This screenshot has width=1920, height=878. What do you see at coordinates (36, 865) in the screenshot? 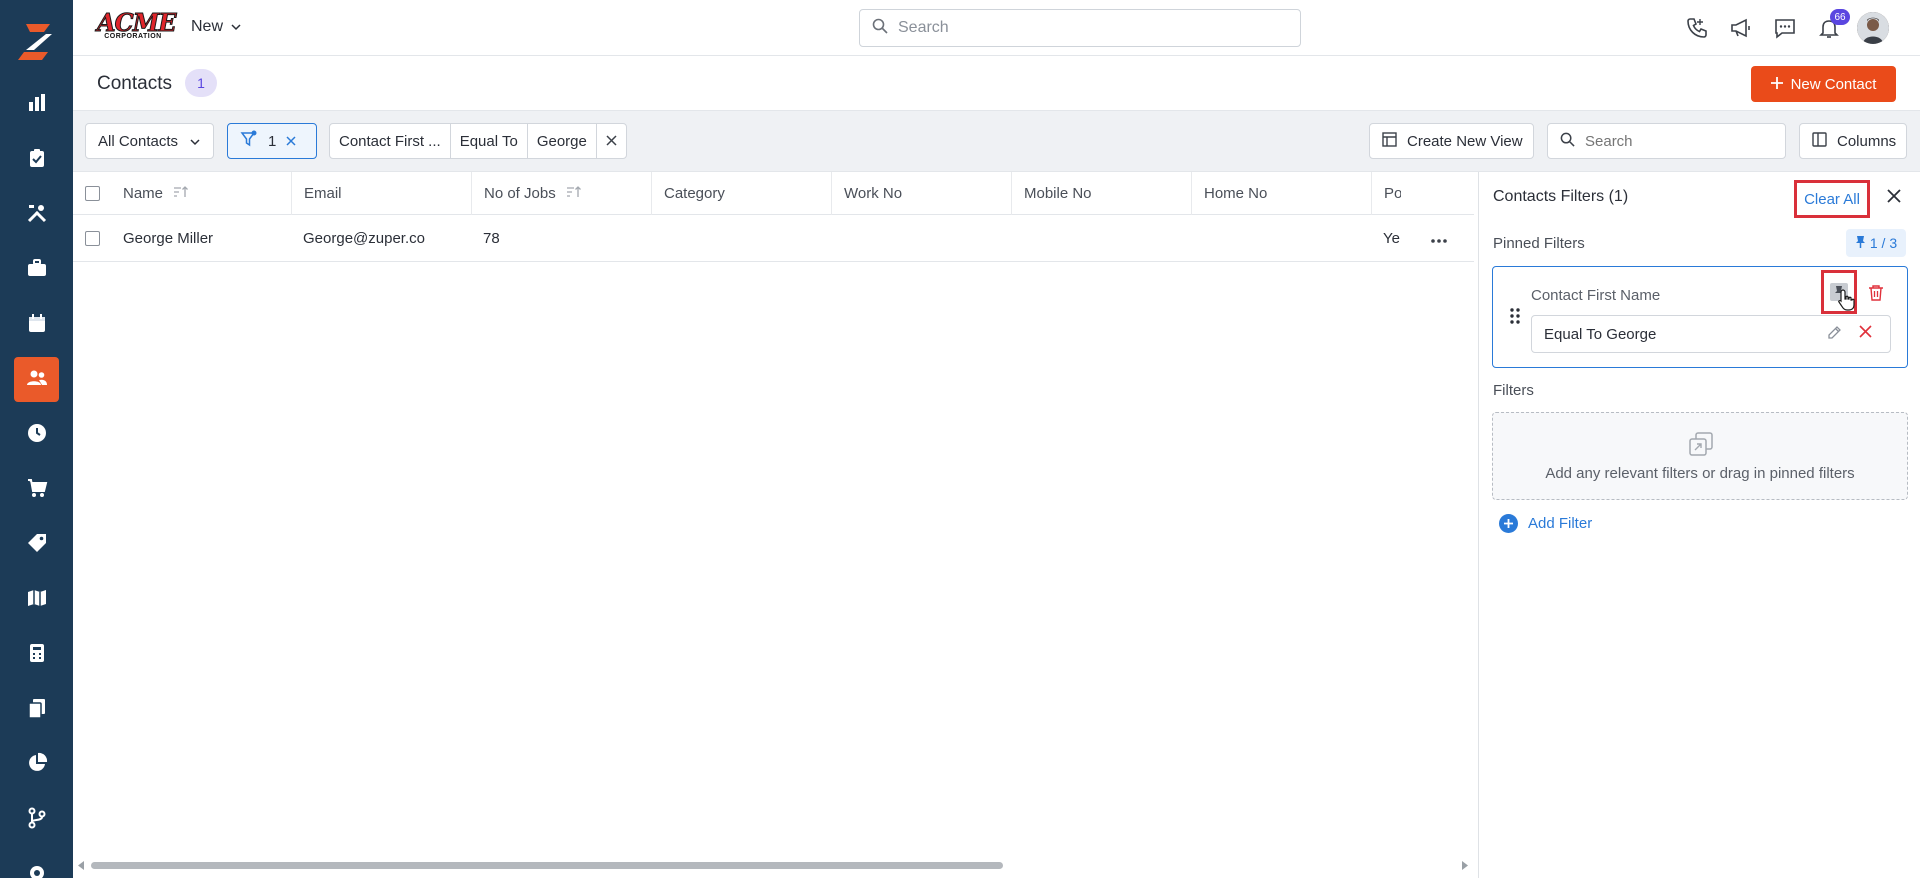
I see `nav-settings` at bounding box center [36, 865].